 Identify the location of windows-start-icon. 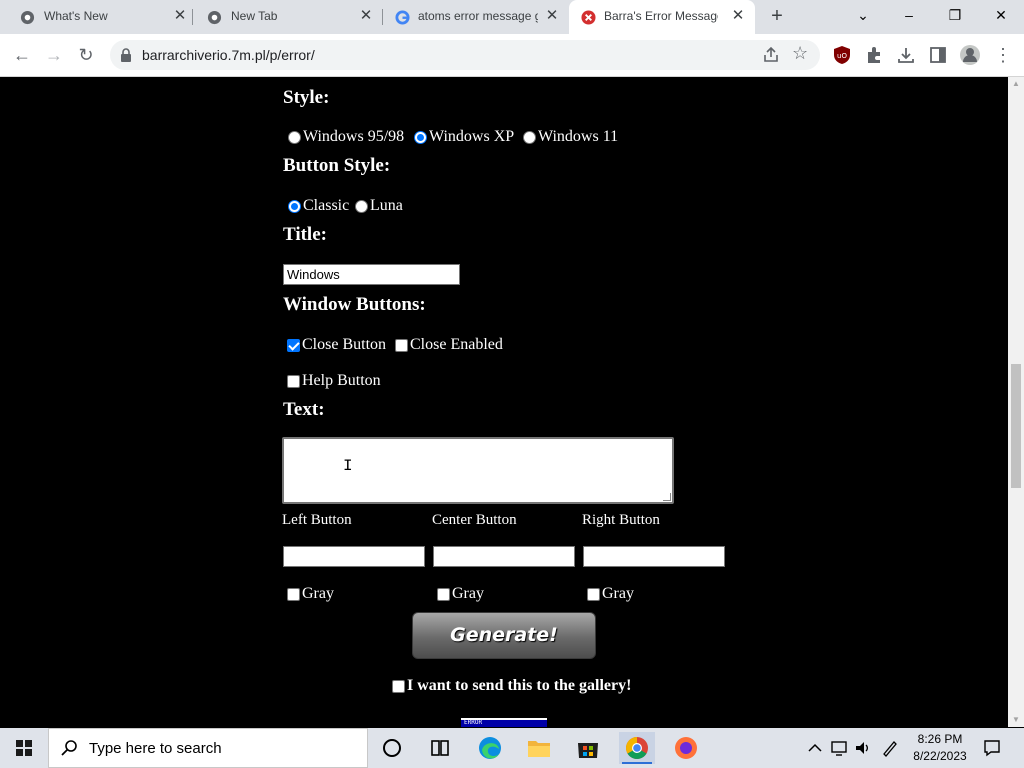
(24, 748).